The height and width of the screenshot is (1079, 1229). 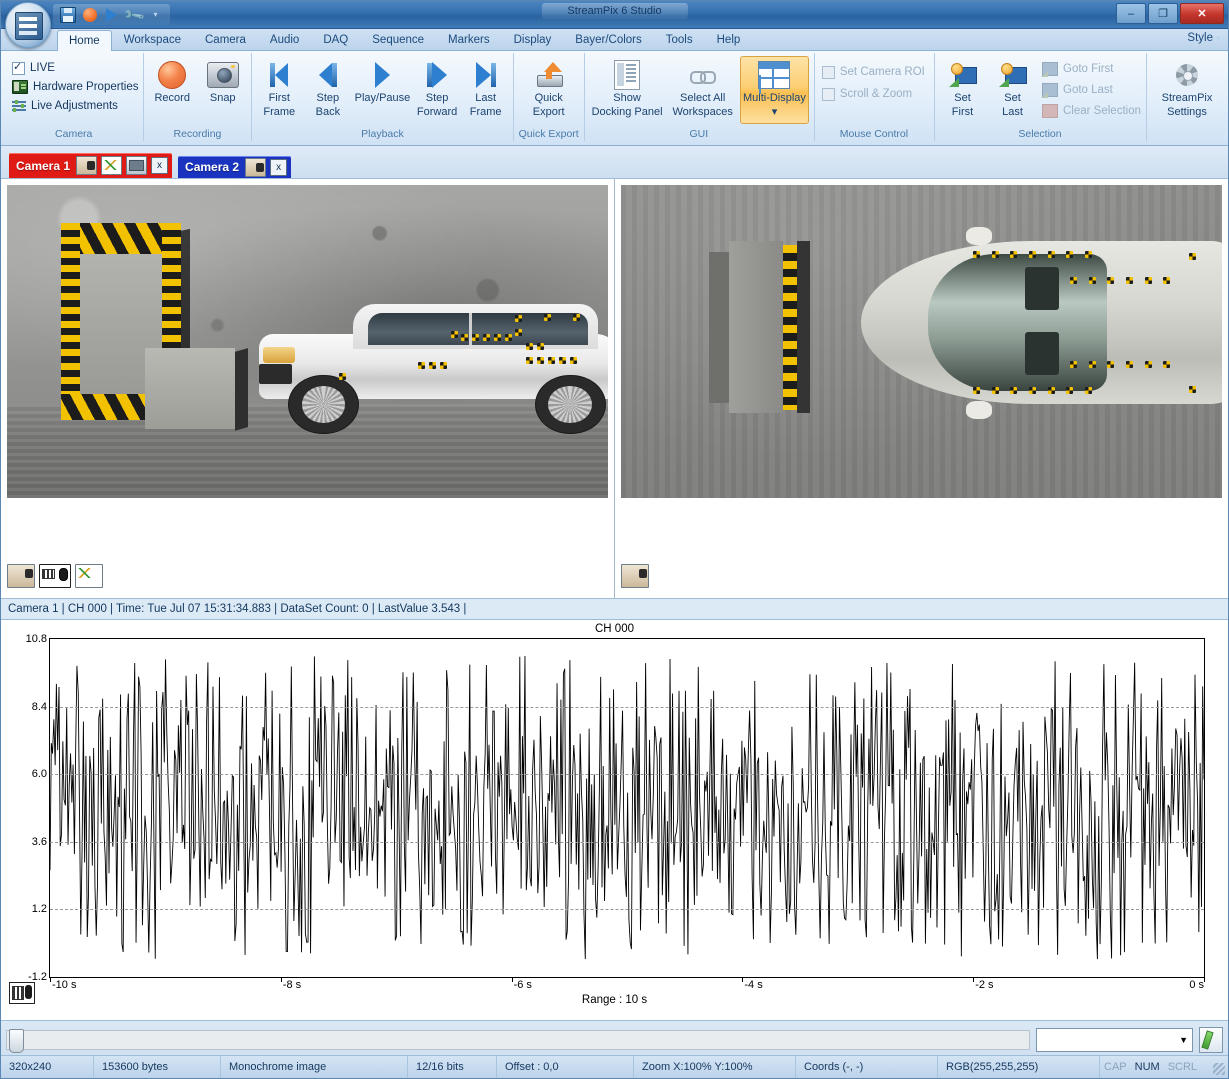 What do you see at coordinates (702, 75) in the screenshot?
I see `link-icon` at bounding box center [702, 75].